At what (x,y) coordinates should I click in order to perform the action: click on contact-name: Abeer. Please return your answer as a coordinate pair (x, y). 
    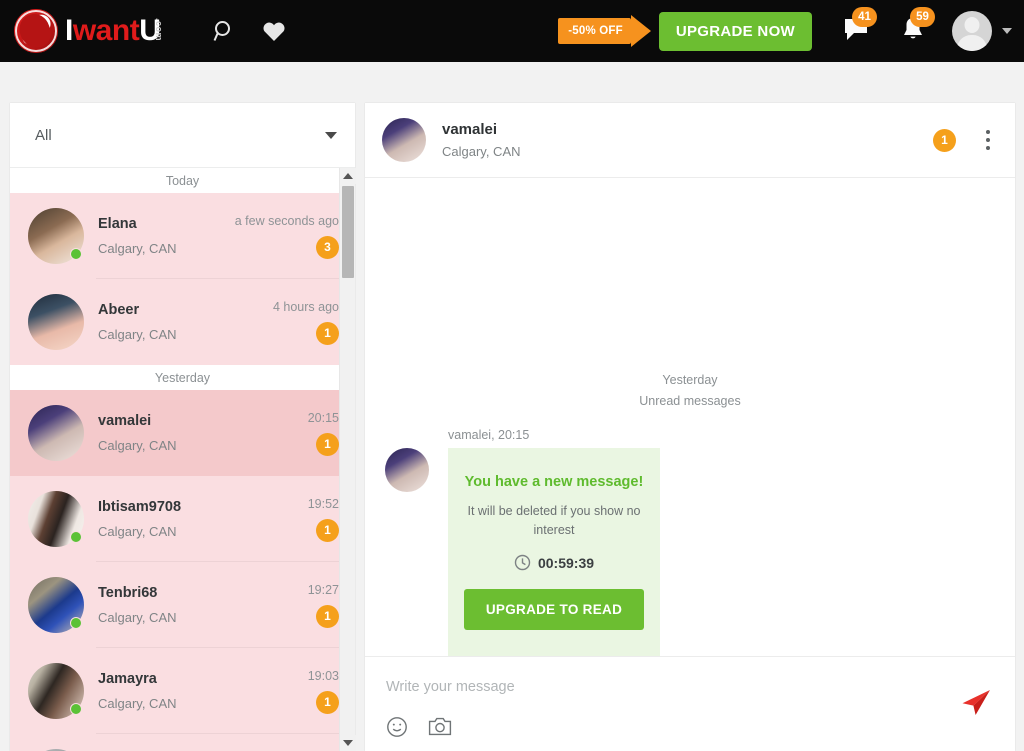
    Looking at the image, I should click on (119, 310).